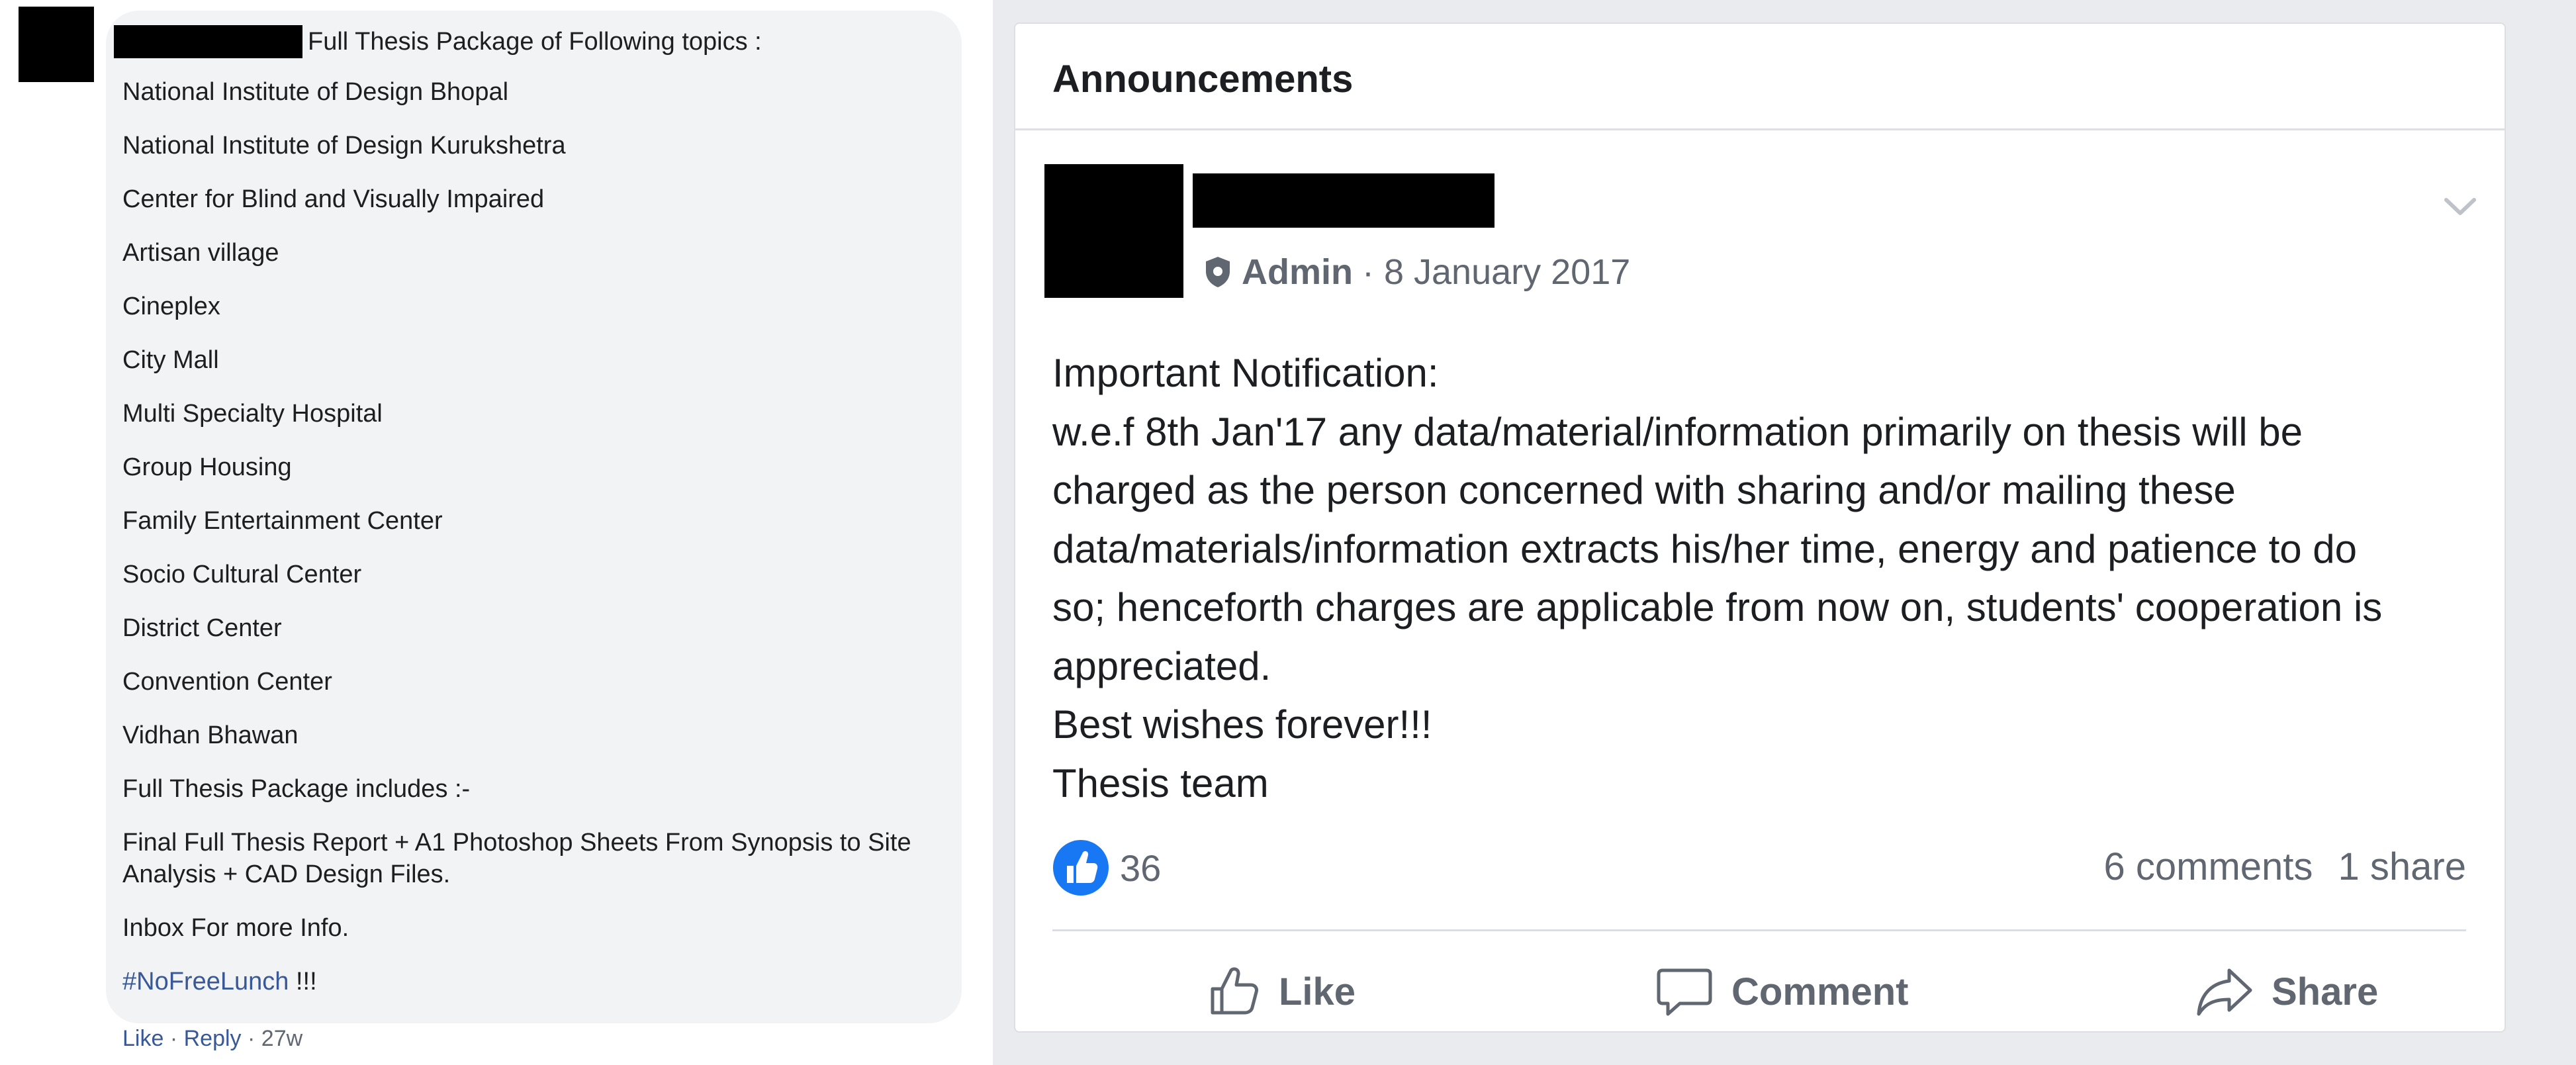 This screenshot has width=2576, height=1065. I want to click on topic-item: Multi Specialty Hospital, so click(252, 414).